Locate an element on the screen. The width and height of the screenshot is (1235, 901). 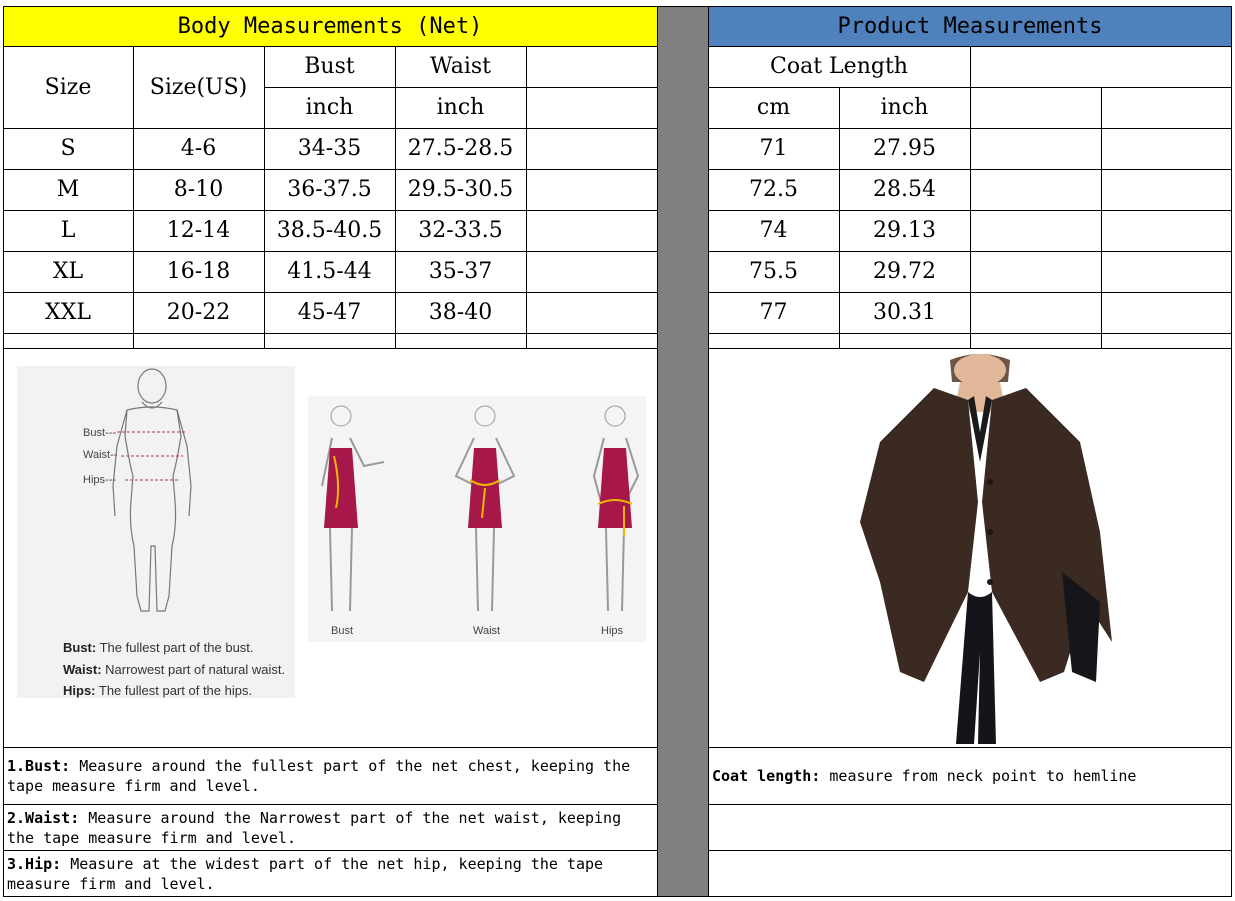
waist-mark-label: Waist-- is located at coordinates (100, 455).